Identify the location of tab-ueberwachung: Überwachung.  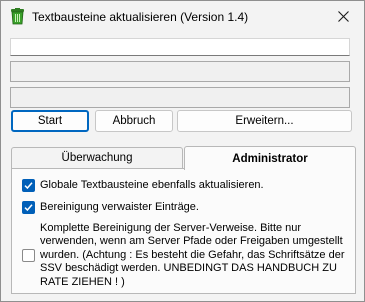
(97, 157).